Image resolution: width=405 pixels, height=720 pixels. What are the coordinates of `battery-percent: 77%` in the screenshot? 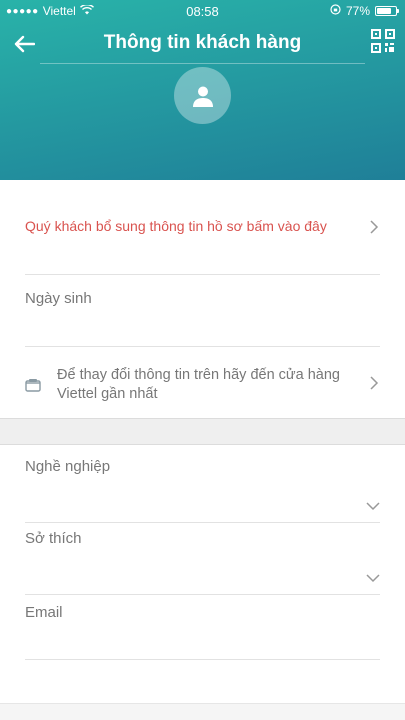 It's located at (357, 11).